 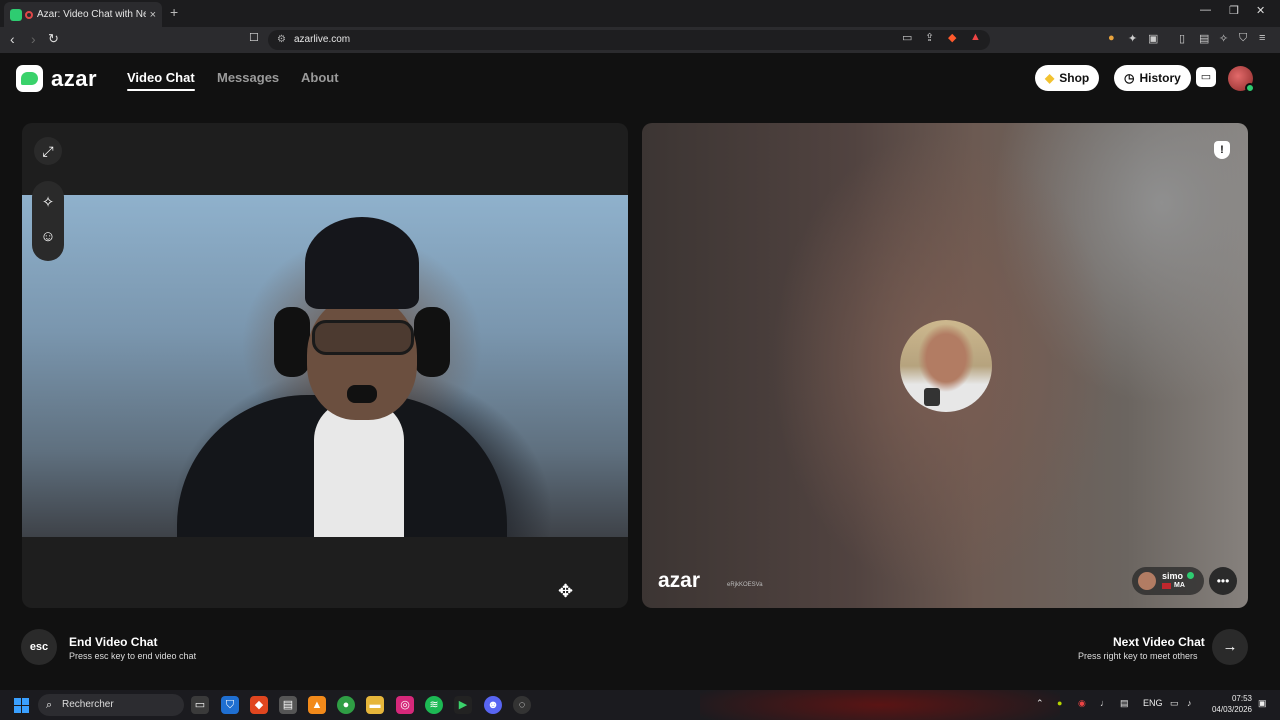 What do you see at coordinates (405, 705) in the screenshot?
I see `instagram-icon: ◎` at bounding box center [405, 705].